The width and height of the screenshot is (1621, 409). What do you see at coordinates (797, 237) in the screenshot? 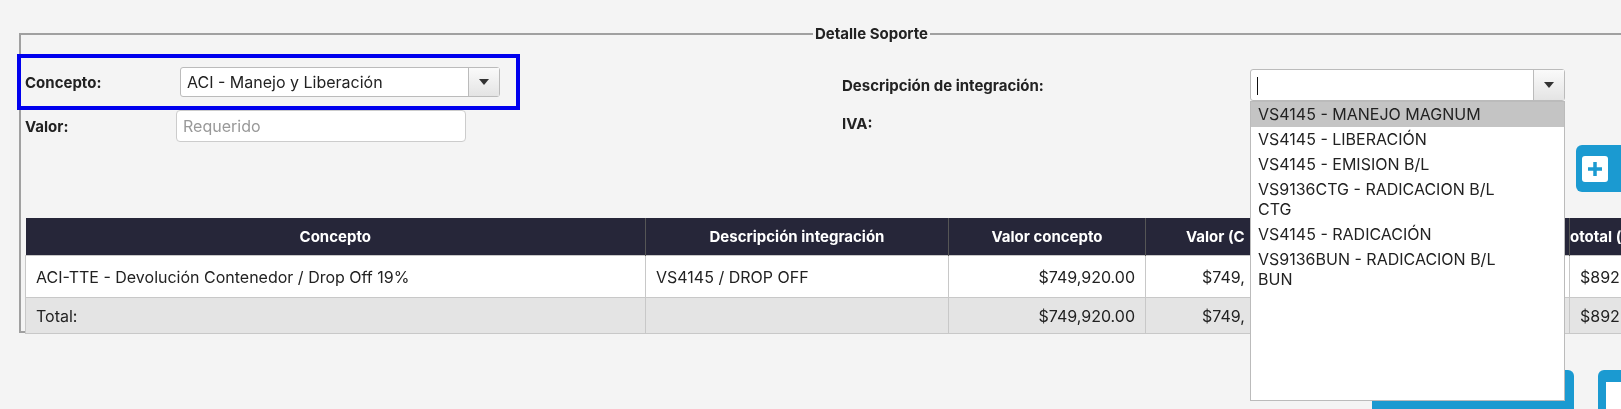
I see `column-header: Descripción integración` at bounding box center [797, 237].